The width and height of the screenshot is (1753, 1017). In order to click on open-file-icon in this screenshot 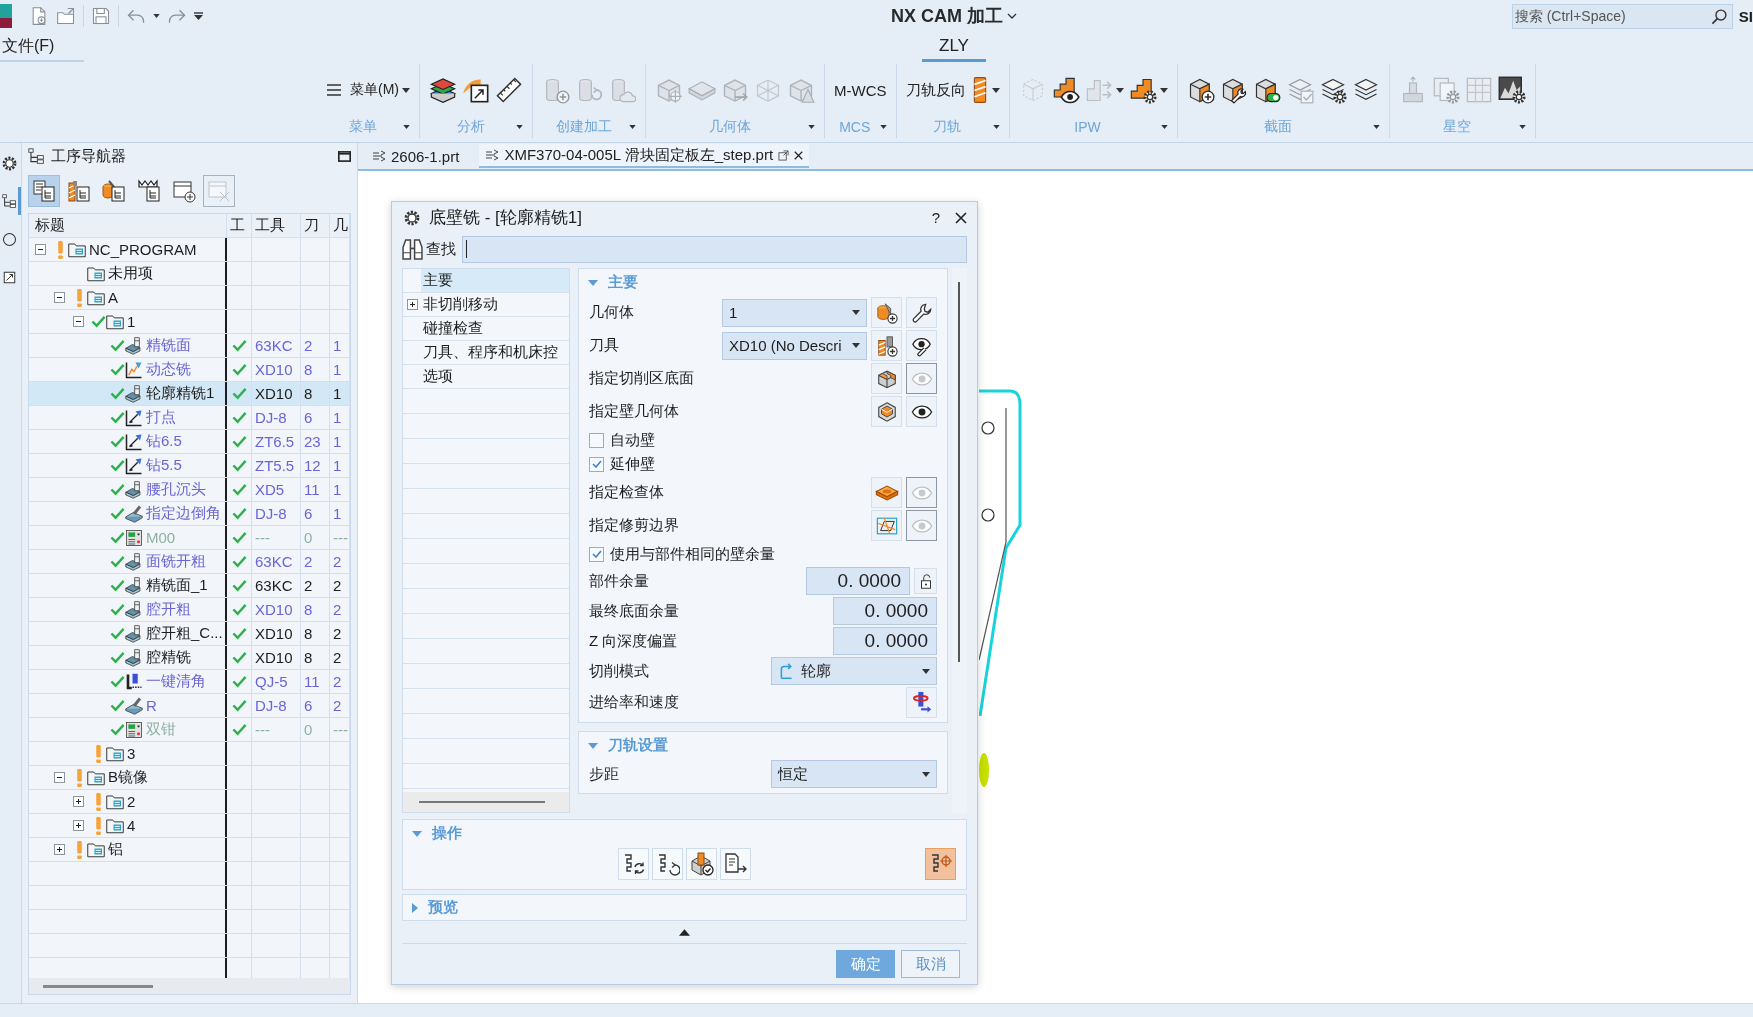, I will do `click(66, 16)`.